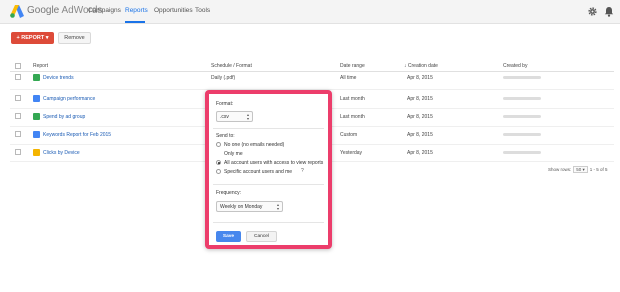 The image size is (620, 292). I want to click on date-range-cell: Custom, so click(349, 135).